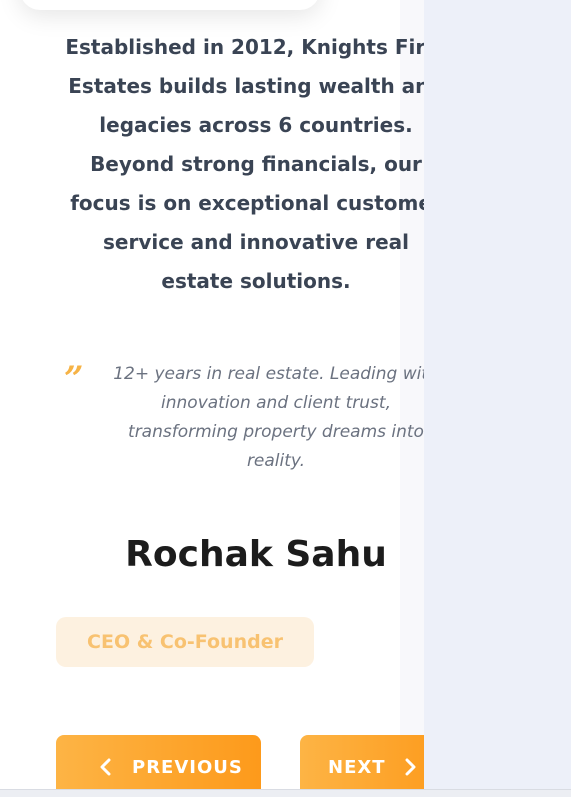 The width and height of the screenshot is (571, 797). Describe the element at coordinates (256, 125) in the screenshot. I see `description-line: legacies across 6 countries.` at that location.